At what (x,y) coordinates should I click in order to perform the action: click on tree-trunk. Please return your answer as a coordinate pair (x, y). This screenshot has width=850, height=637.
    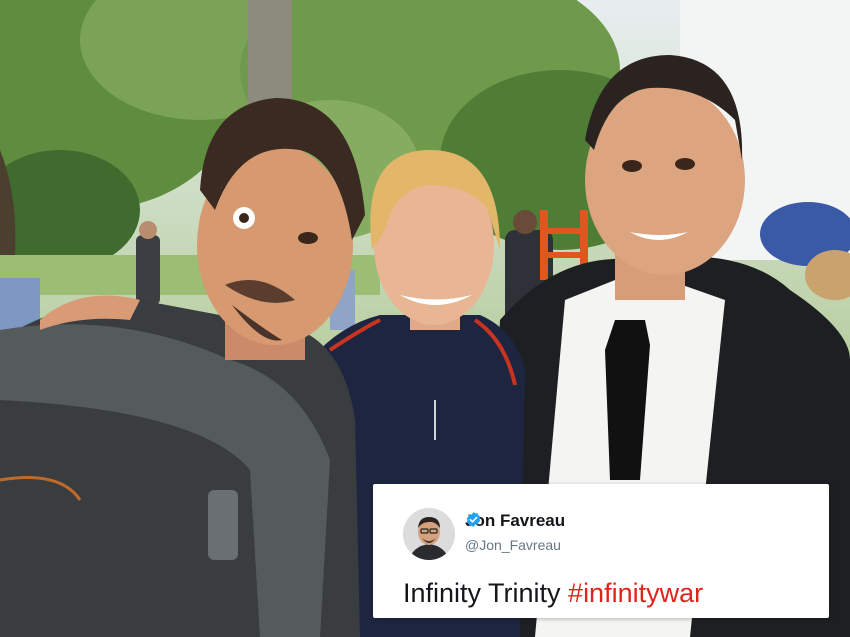
    Looking at the image, I should click on (270, 55).